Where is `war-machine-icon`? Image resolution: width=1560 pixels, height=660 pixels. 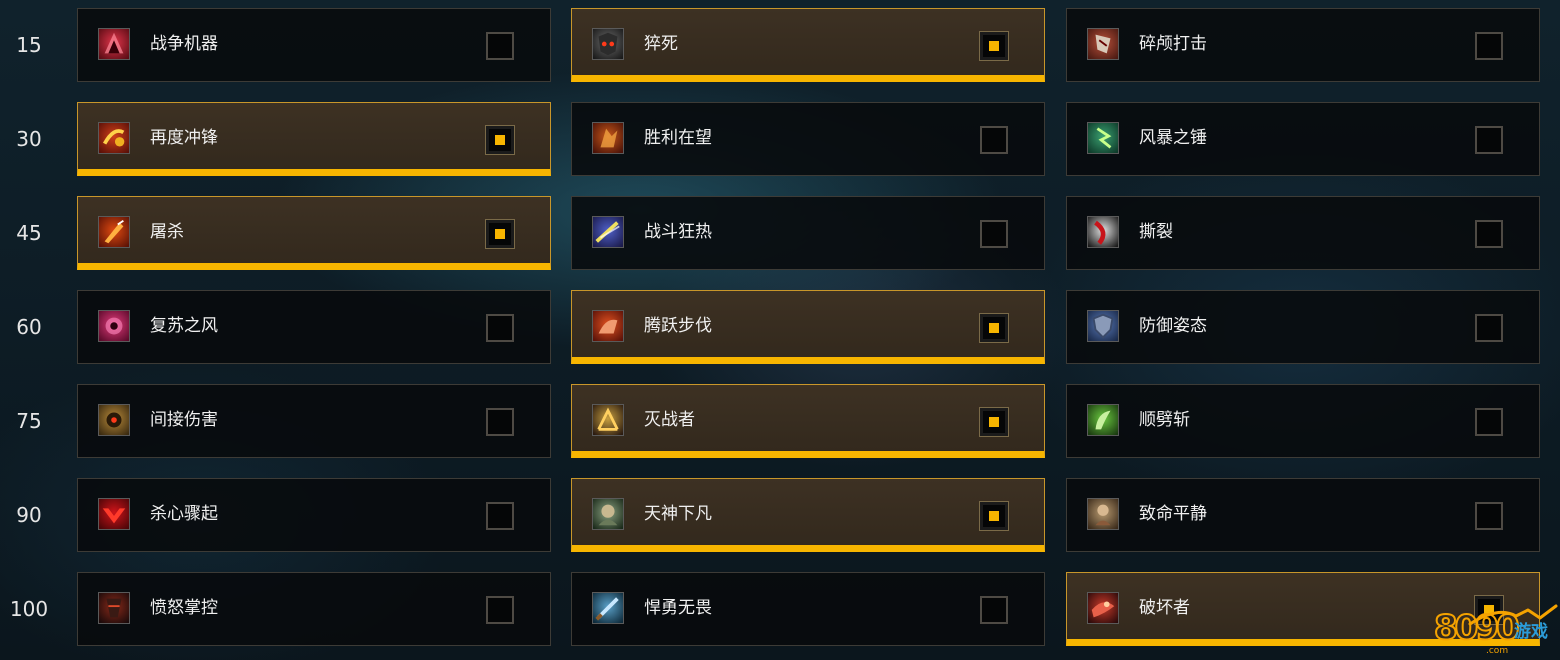 war-machine-icon is located at coordinates (114, 44).